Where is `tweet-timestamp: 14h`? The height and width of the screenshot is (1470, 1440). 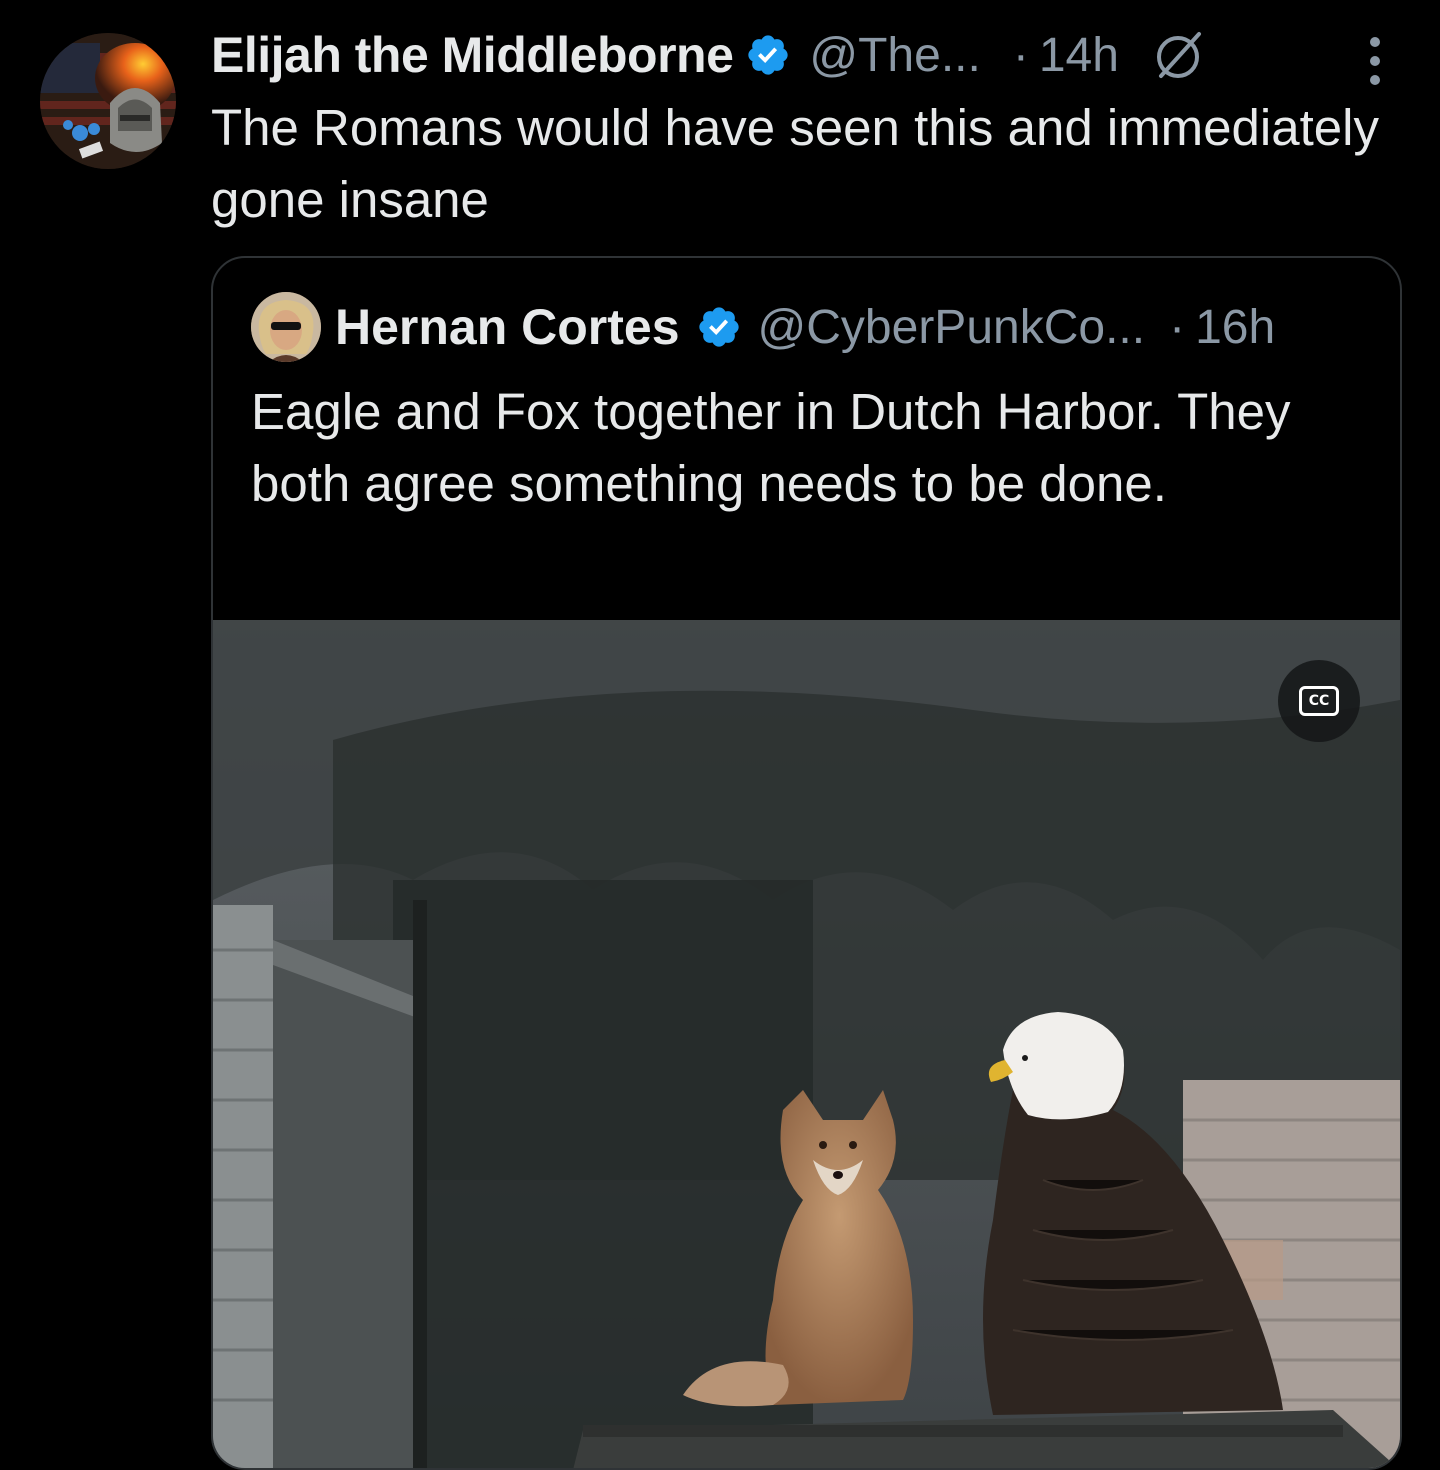
tweet-timestamp: 14h is located at coordinates (1079, 55).